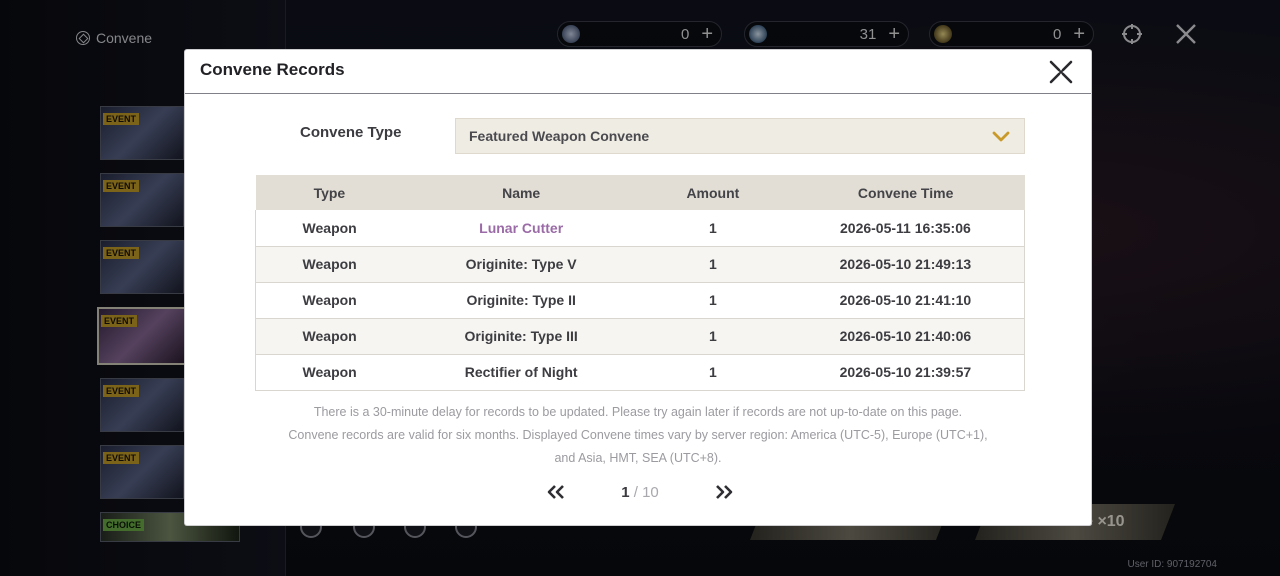  I want to click on previous-page-button, so click(556, 492).